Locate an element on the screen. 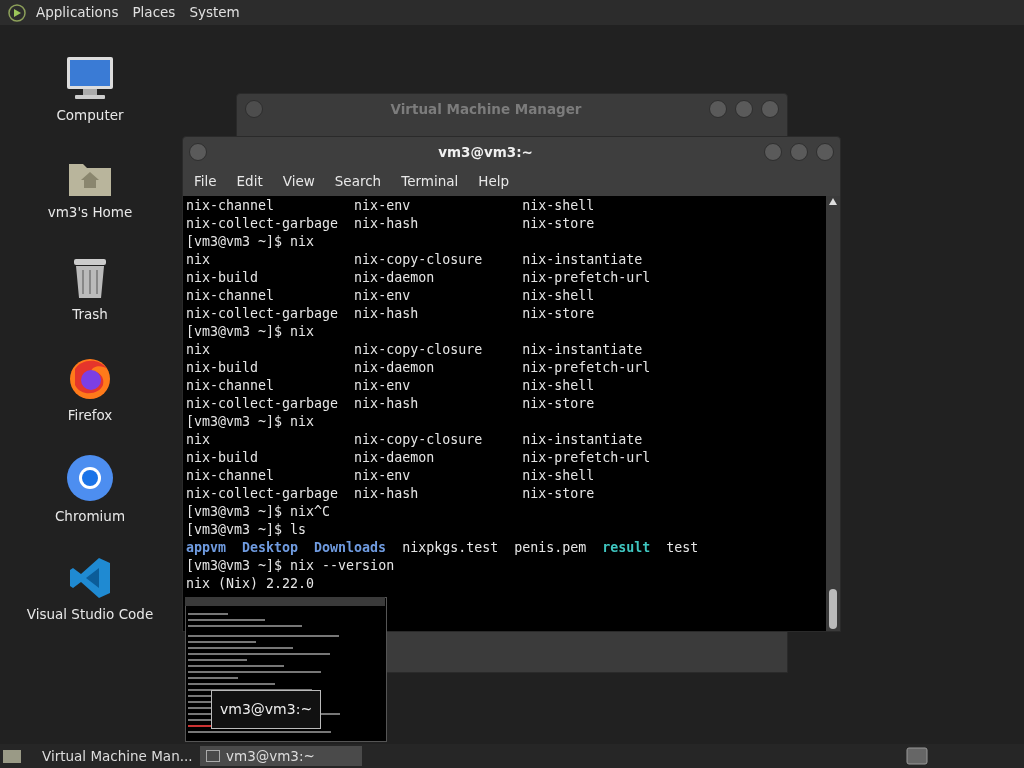 The width and height of the screenshot is (1024, 768). desktop-icon-label: Trash is located at coordinates (90, 314).